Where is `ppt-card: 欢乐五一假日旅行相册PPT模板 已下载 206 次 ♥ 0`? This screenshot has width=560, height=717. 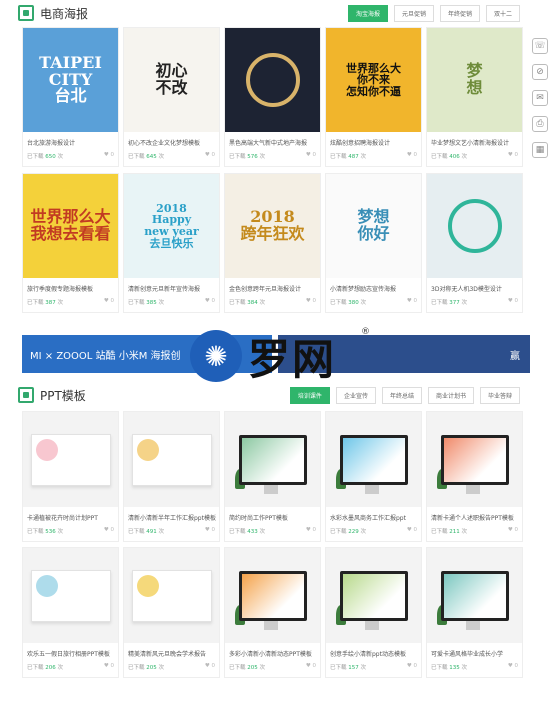
ppt-card: 欢乐五一假日旅行相册PPT模板 已下载 206 次 ♥ 0 is located at coordinates (70, 612).